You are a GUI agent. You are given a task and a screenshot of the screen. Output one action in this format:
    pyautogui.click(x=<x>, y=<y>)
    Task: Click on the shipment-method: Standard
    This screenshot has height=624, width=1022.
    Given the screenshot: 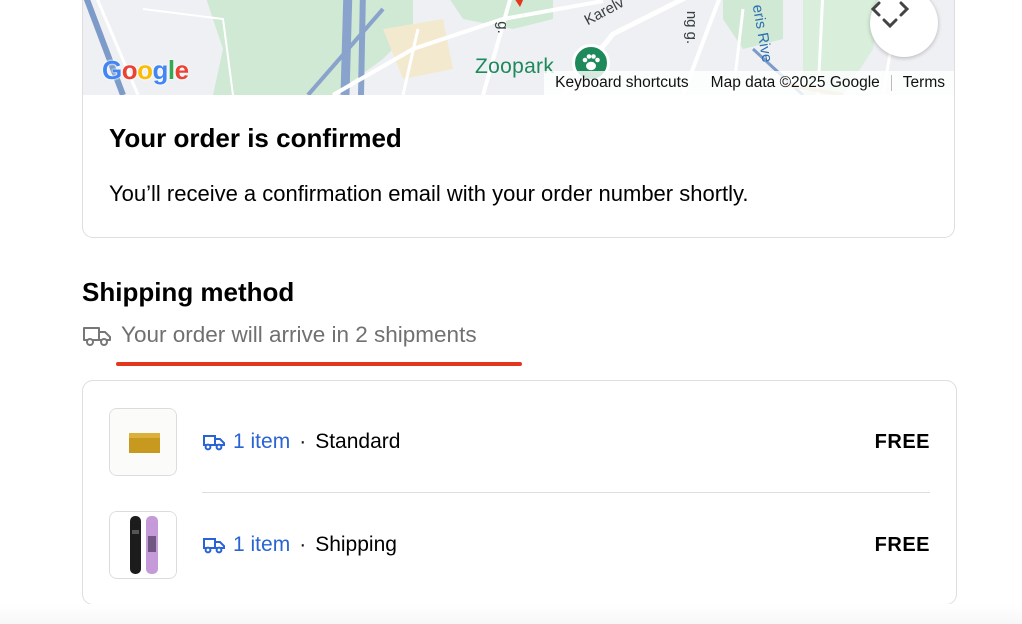 What is the action you would take?
    pyautogui.click(x=358, y=441)
    